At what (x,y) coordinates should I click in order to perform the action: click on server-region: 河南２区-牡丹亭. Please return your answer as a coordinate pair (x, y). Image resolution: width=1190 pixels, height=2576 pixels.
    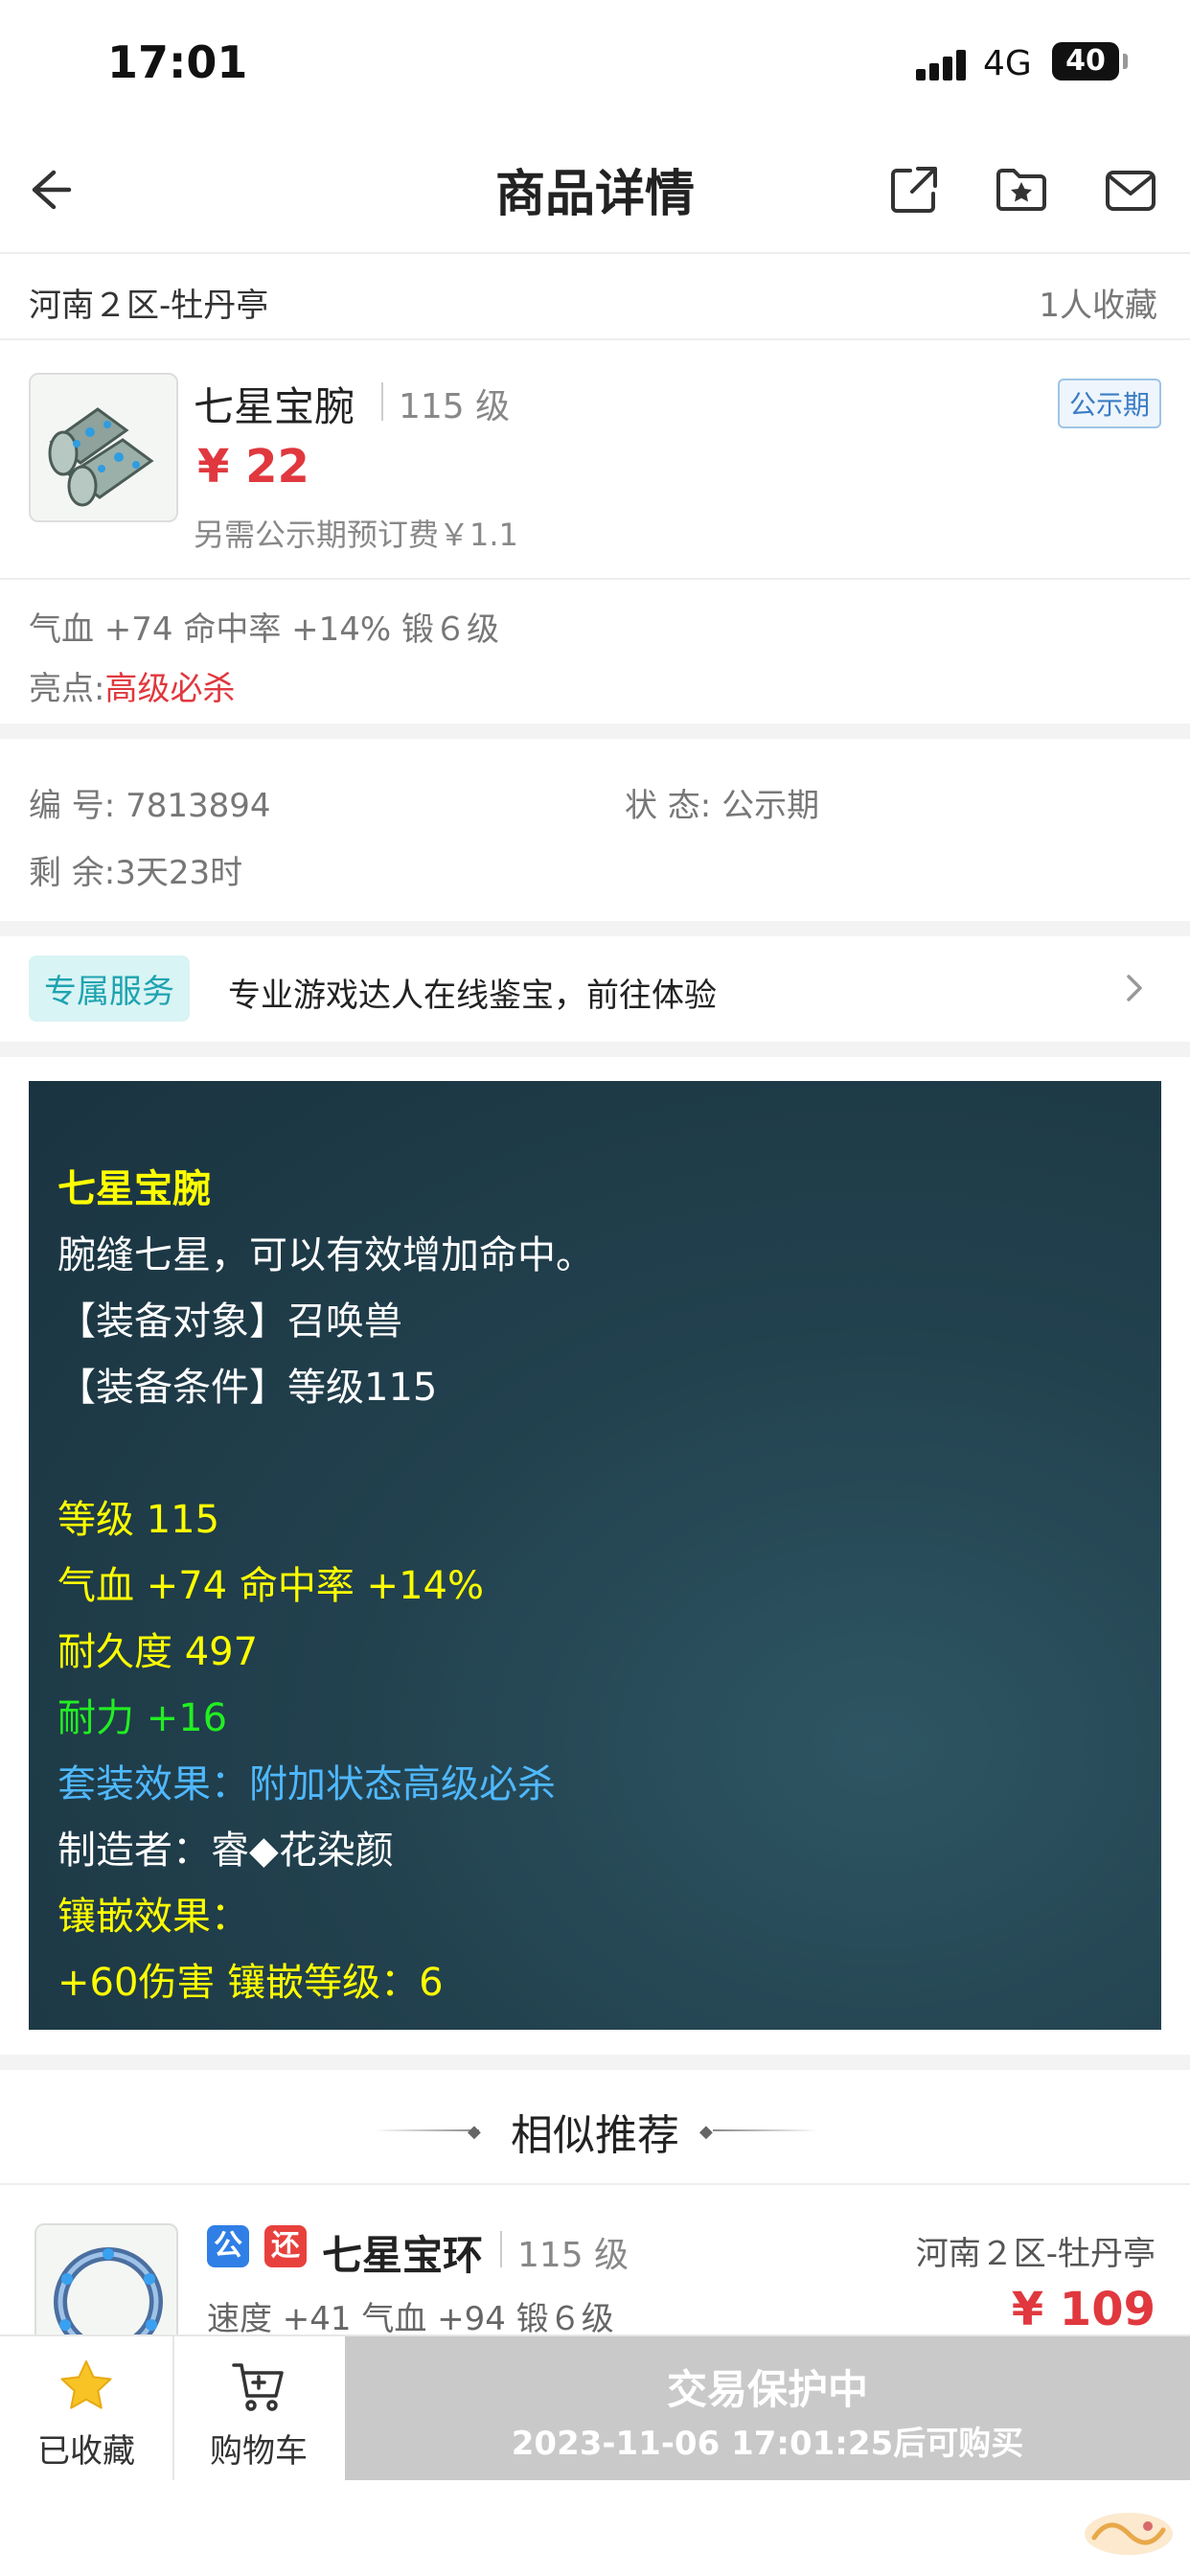
    Looking at the image, I should click on (149, 306).